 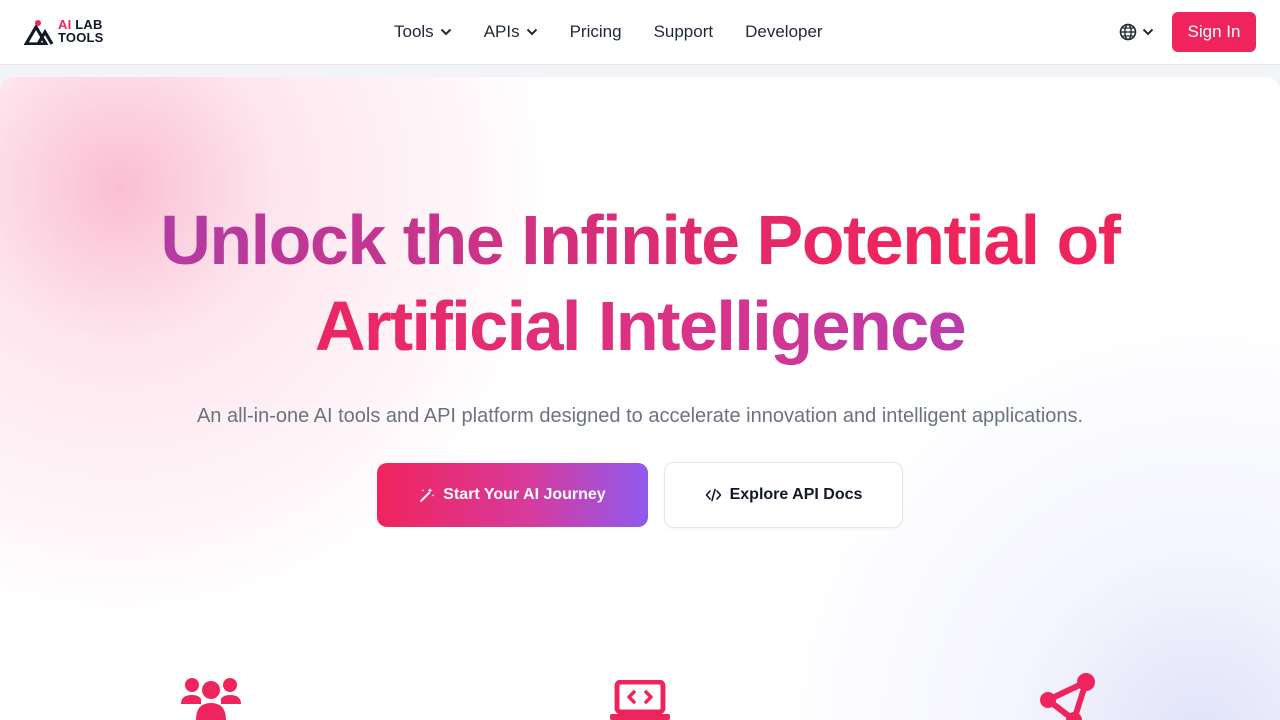 I want to click on primary-cta-label: Start Your AI Journey, so click(x=524, y=494).